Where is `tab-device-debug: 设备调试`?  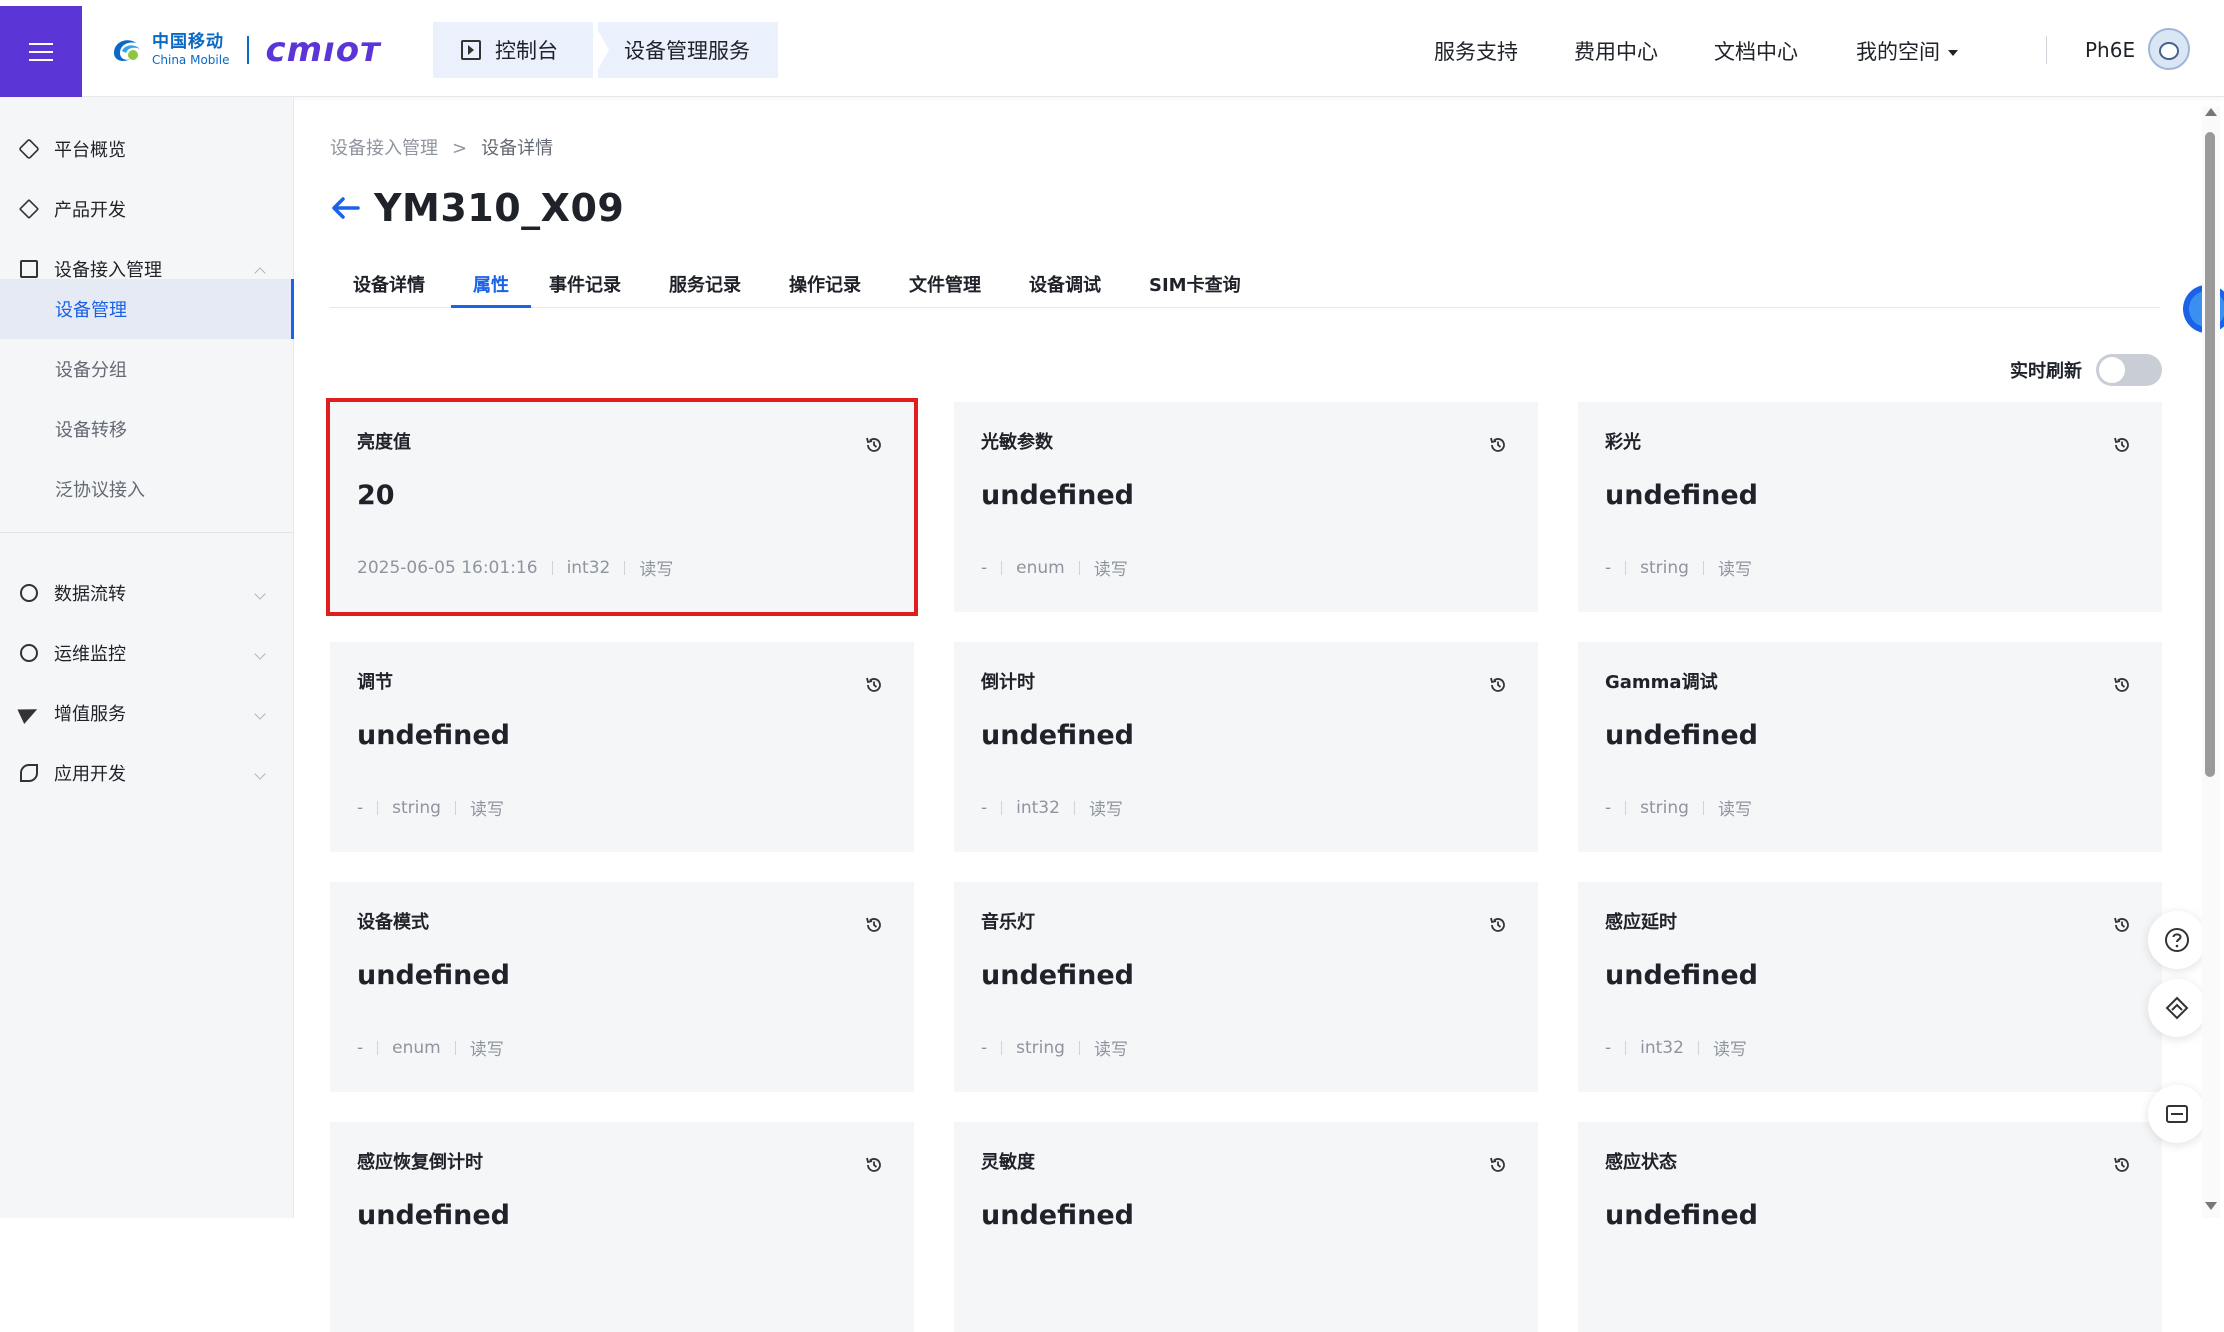
tab-device-debug: 设备调试 is located at coordinates (1065, 290).